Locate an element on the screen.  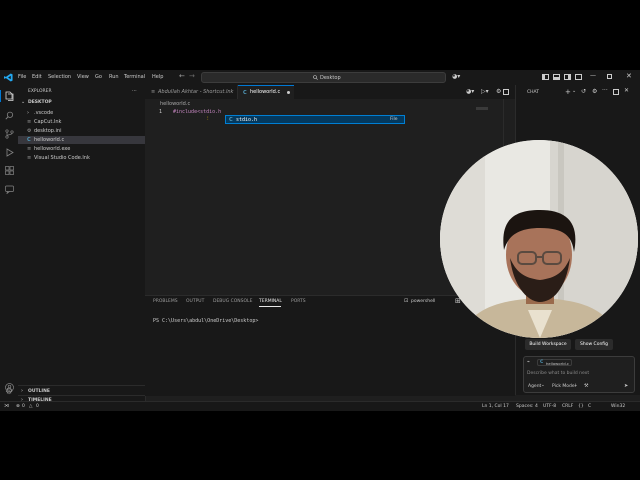
minimap-slider is located at coordinates (482, 108).